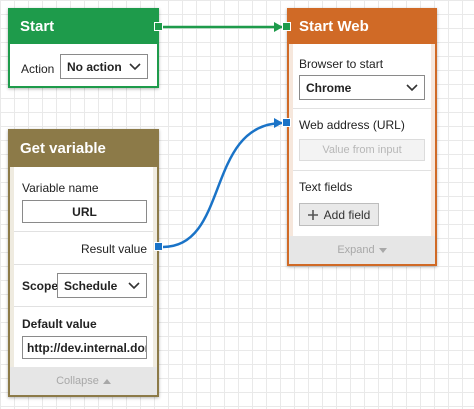 This screenshot has width=474, height=409. I want to click on variable-node-header: Get variable, so click(83, 149).